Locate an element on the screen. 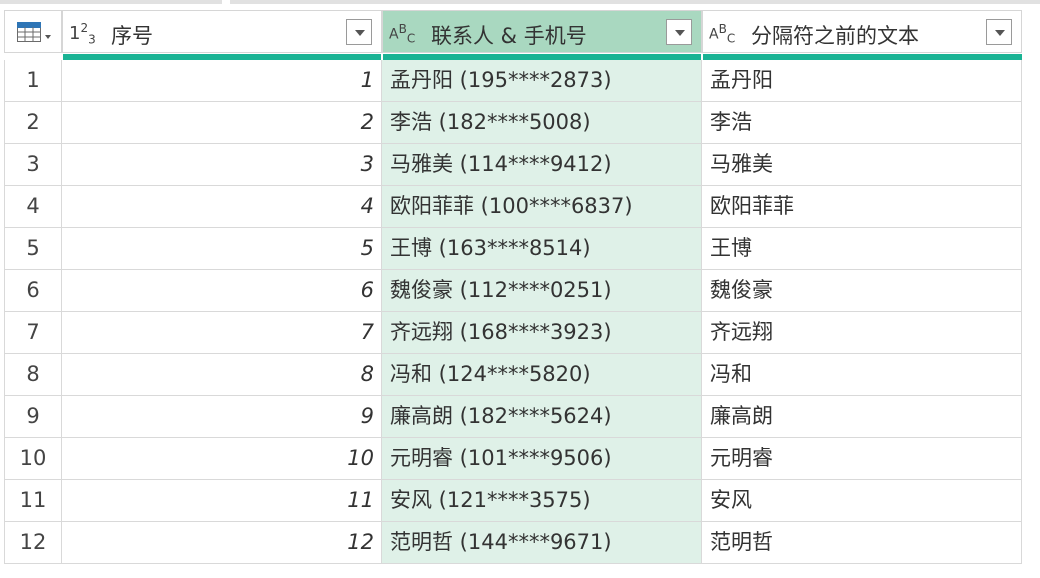 The height and width of the screenshot is (578, 1040). cell-seq: 5 is located at coordinates (222, 249).